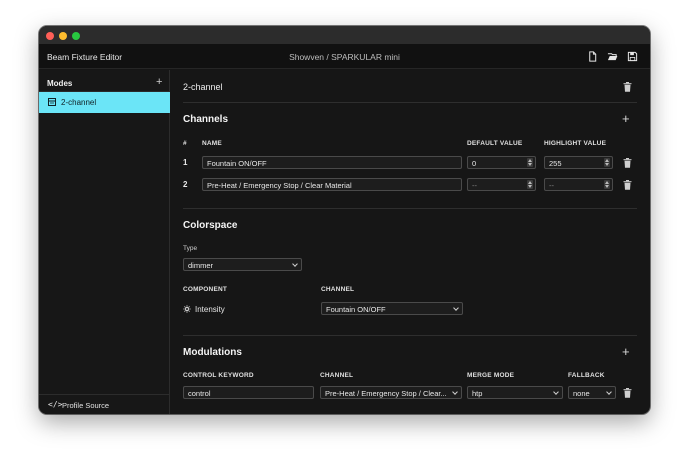  What do you see at coordinates (581, 393) in the screenshot?
I see `fallback-value: none` at bounding box center [581, 393].